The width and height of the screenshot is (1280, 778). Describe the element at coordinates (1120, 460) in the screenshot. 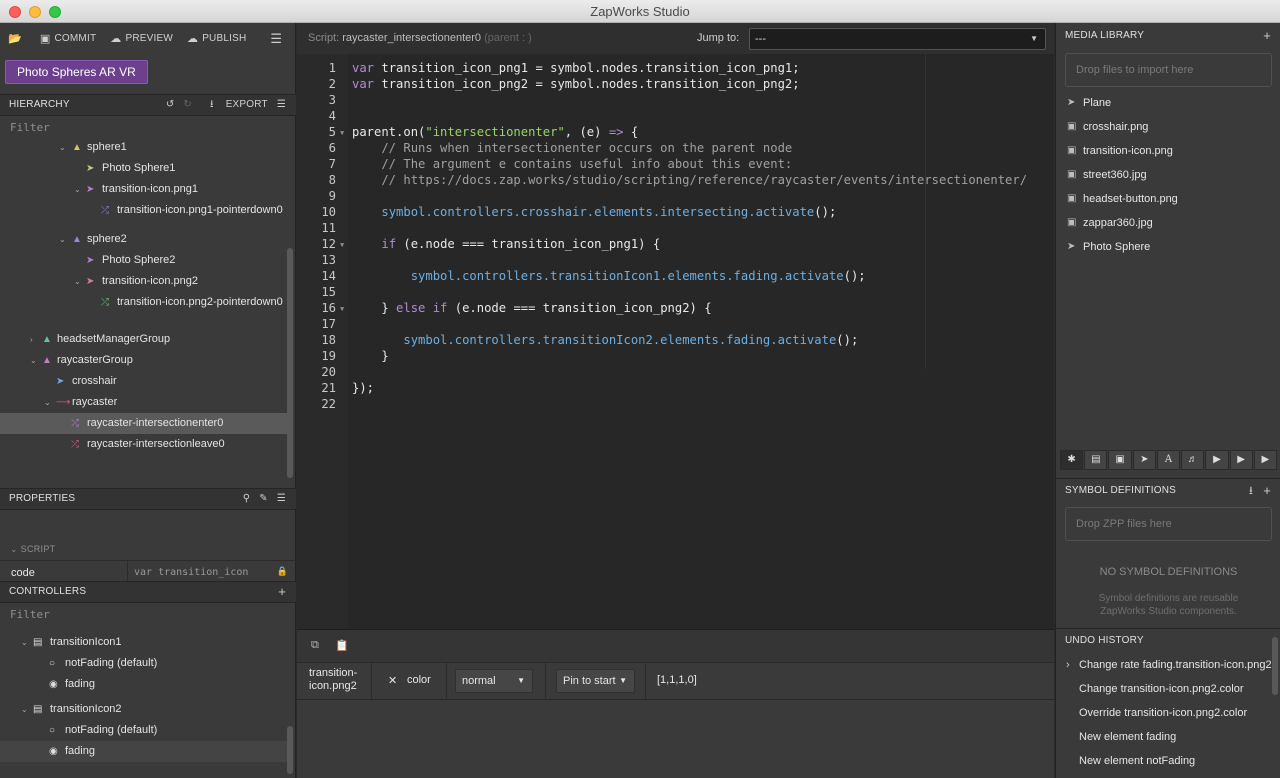

I see `image-icon: ▣` at that location.